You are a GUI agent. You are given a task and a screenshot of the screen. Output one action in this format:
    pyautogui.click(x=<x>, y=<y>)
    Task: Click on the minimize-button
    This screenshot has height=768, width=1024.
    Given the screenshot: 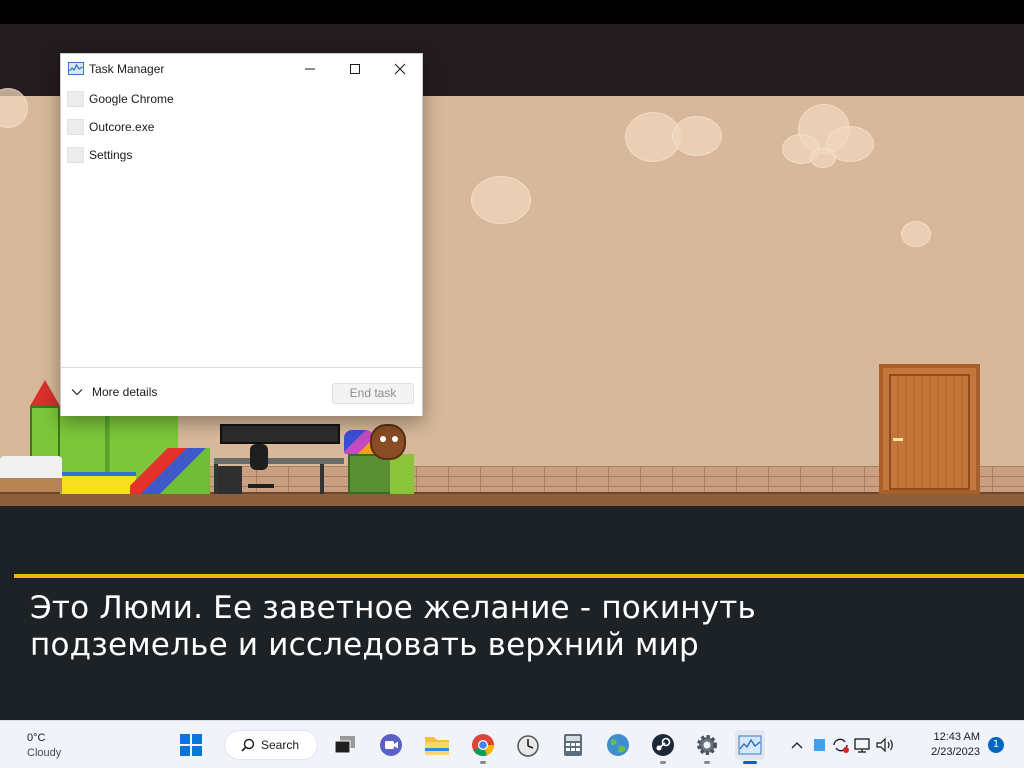 What is the action you would take?
    pyautogui.click(x=310, y=69)
    